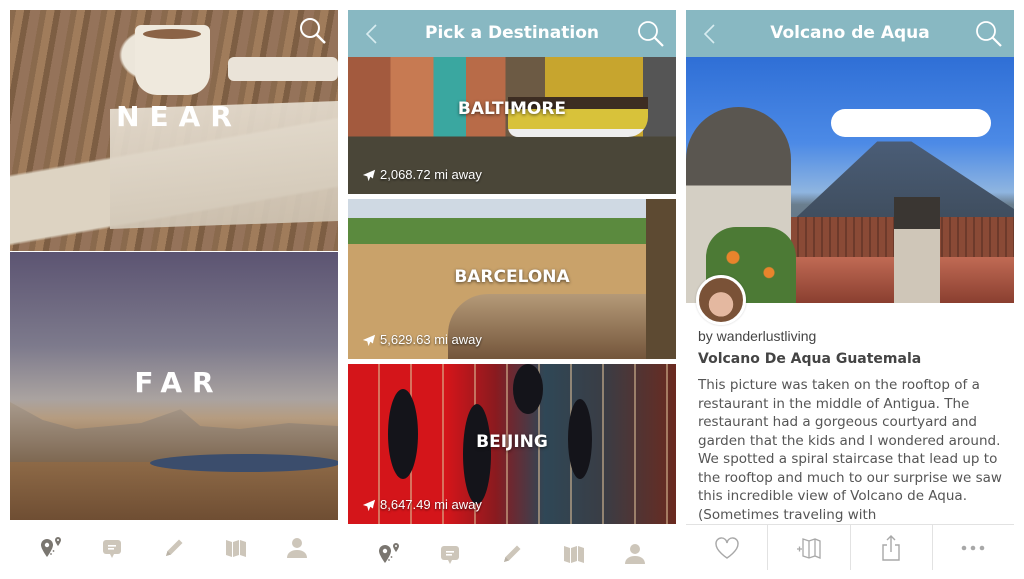 The height and width of the screenshot is (579, 1024). I want to click on distance-value: 2,068.72 mi away, so click(431, 174).